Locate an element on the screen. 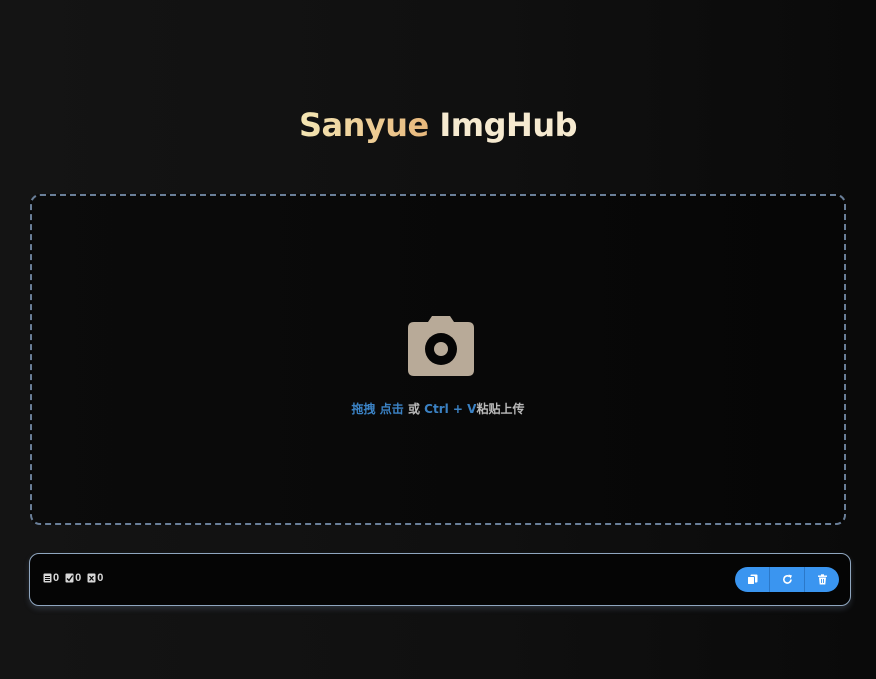  retry-button is located at coordinates (787, 579).